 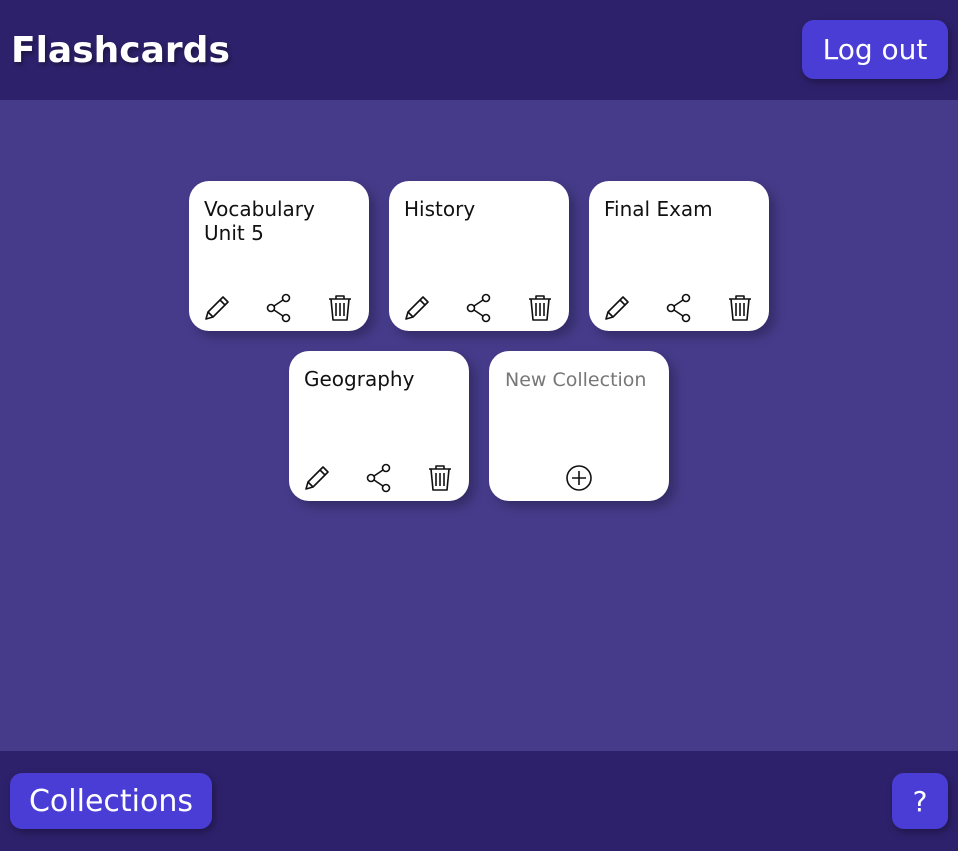 What do you see at coordinates (920, 801) in the screenshot?
I see `help-button: ?` at bounding box center [920, 801].